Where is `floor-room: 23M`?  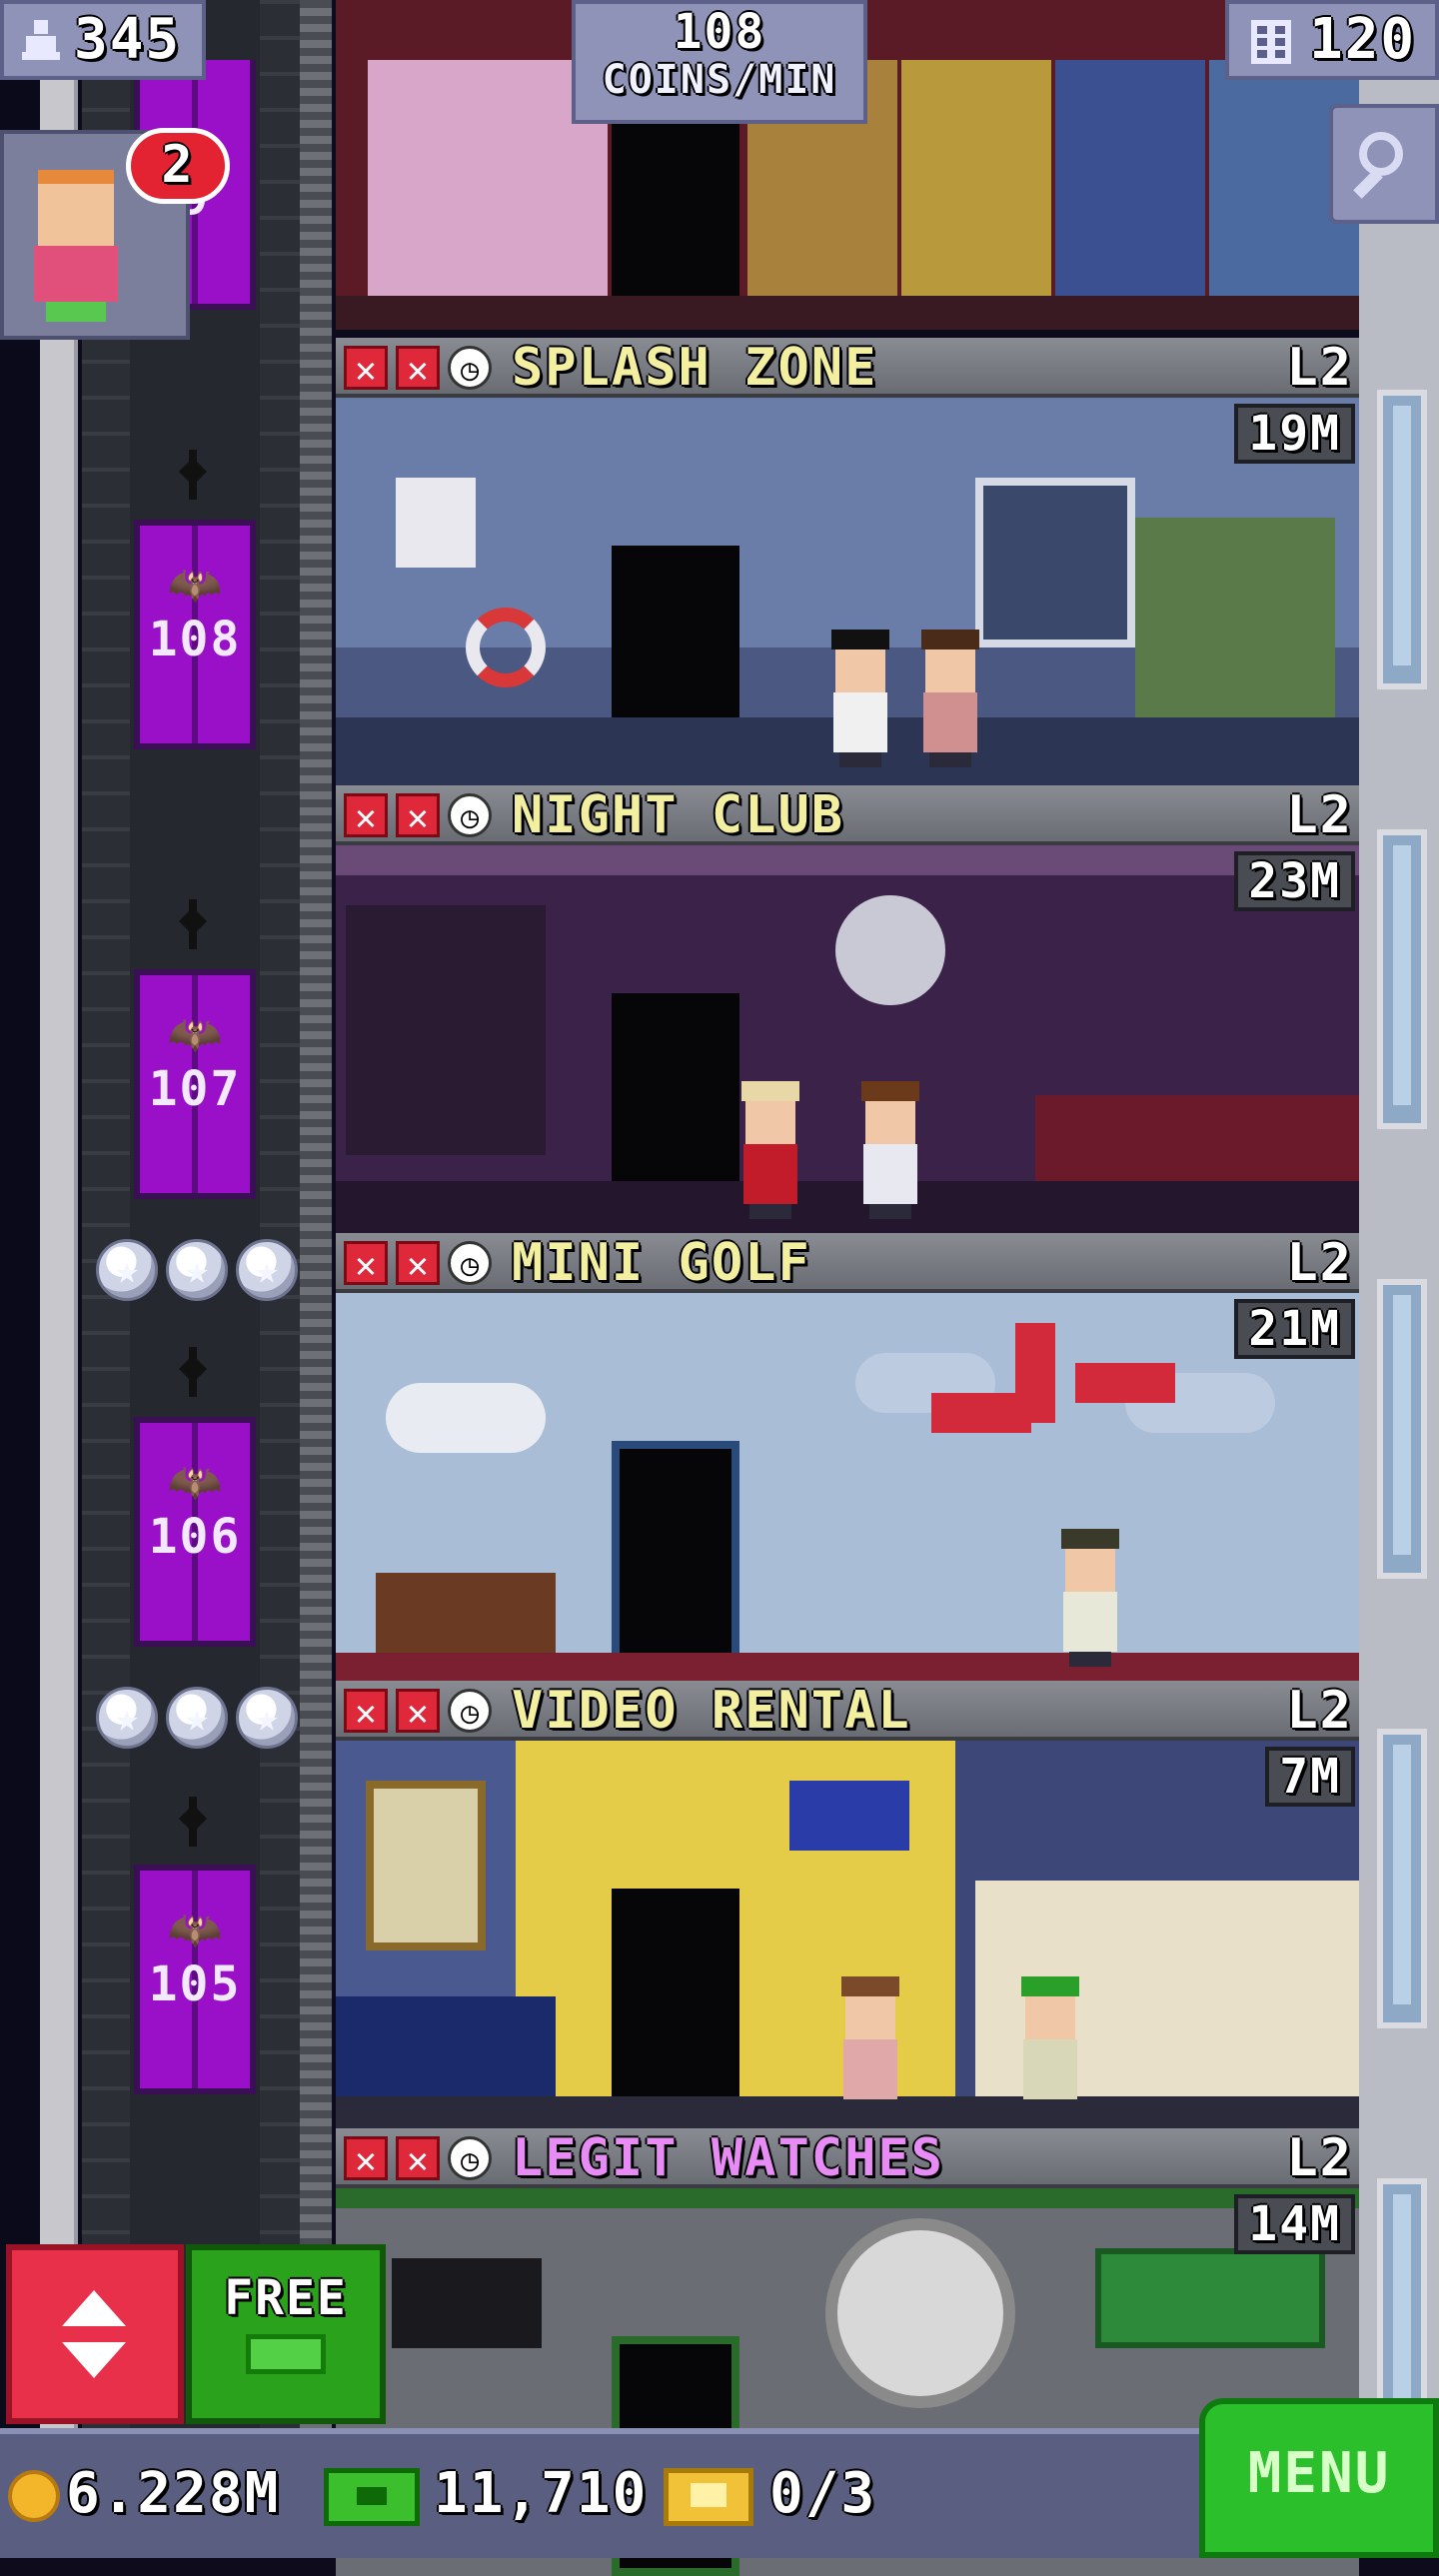
floor-room: 23M is located at coordinates (847, 1039).